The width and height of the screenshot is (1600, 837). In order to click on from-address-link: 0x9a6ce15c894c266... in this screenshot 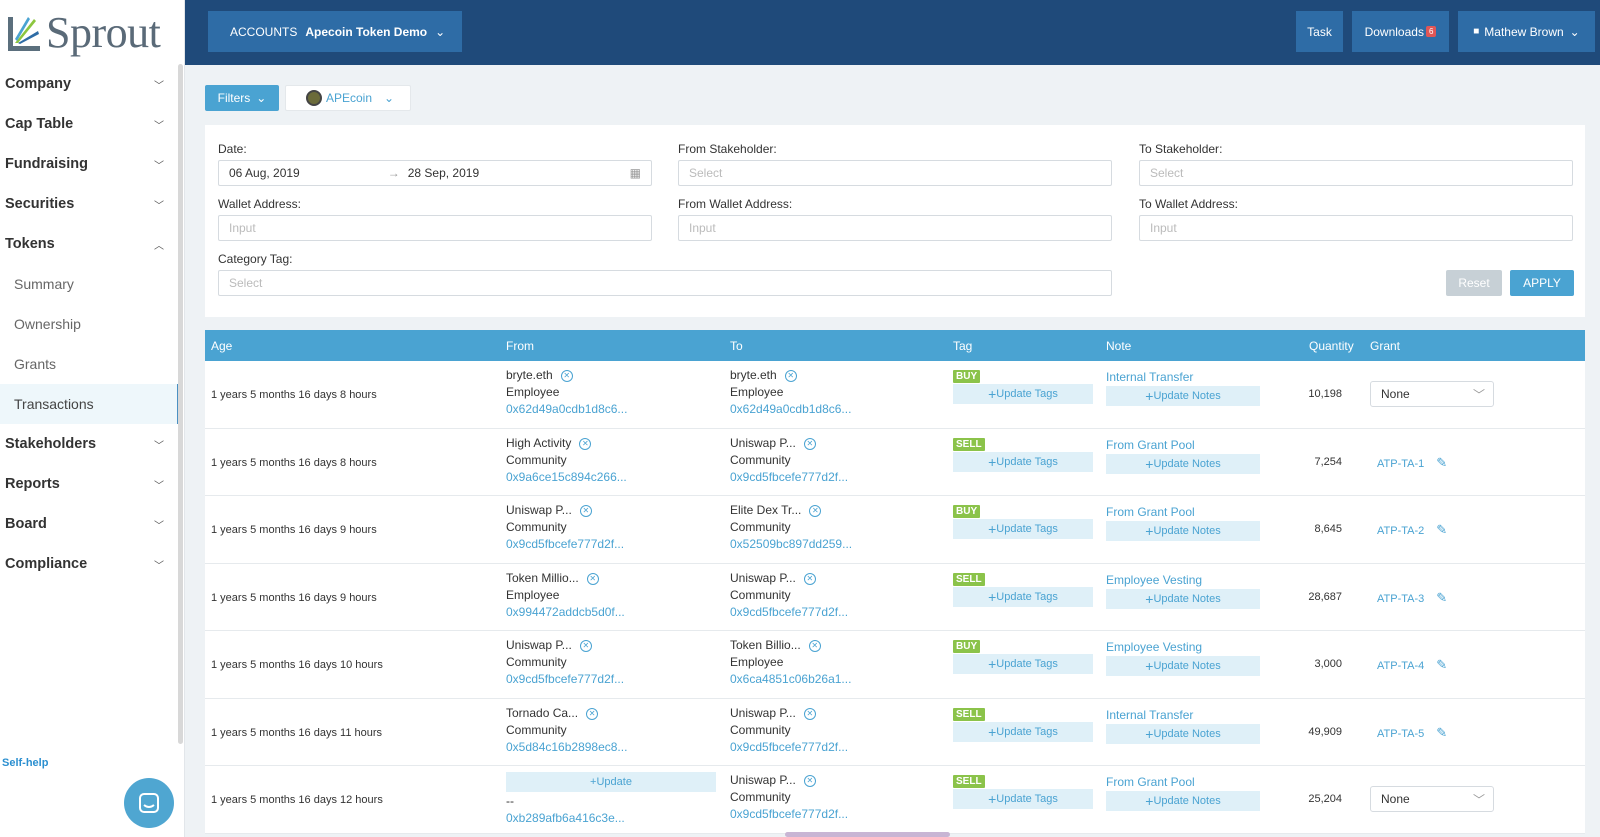, I will do `click(606, 478)`.